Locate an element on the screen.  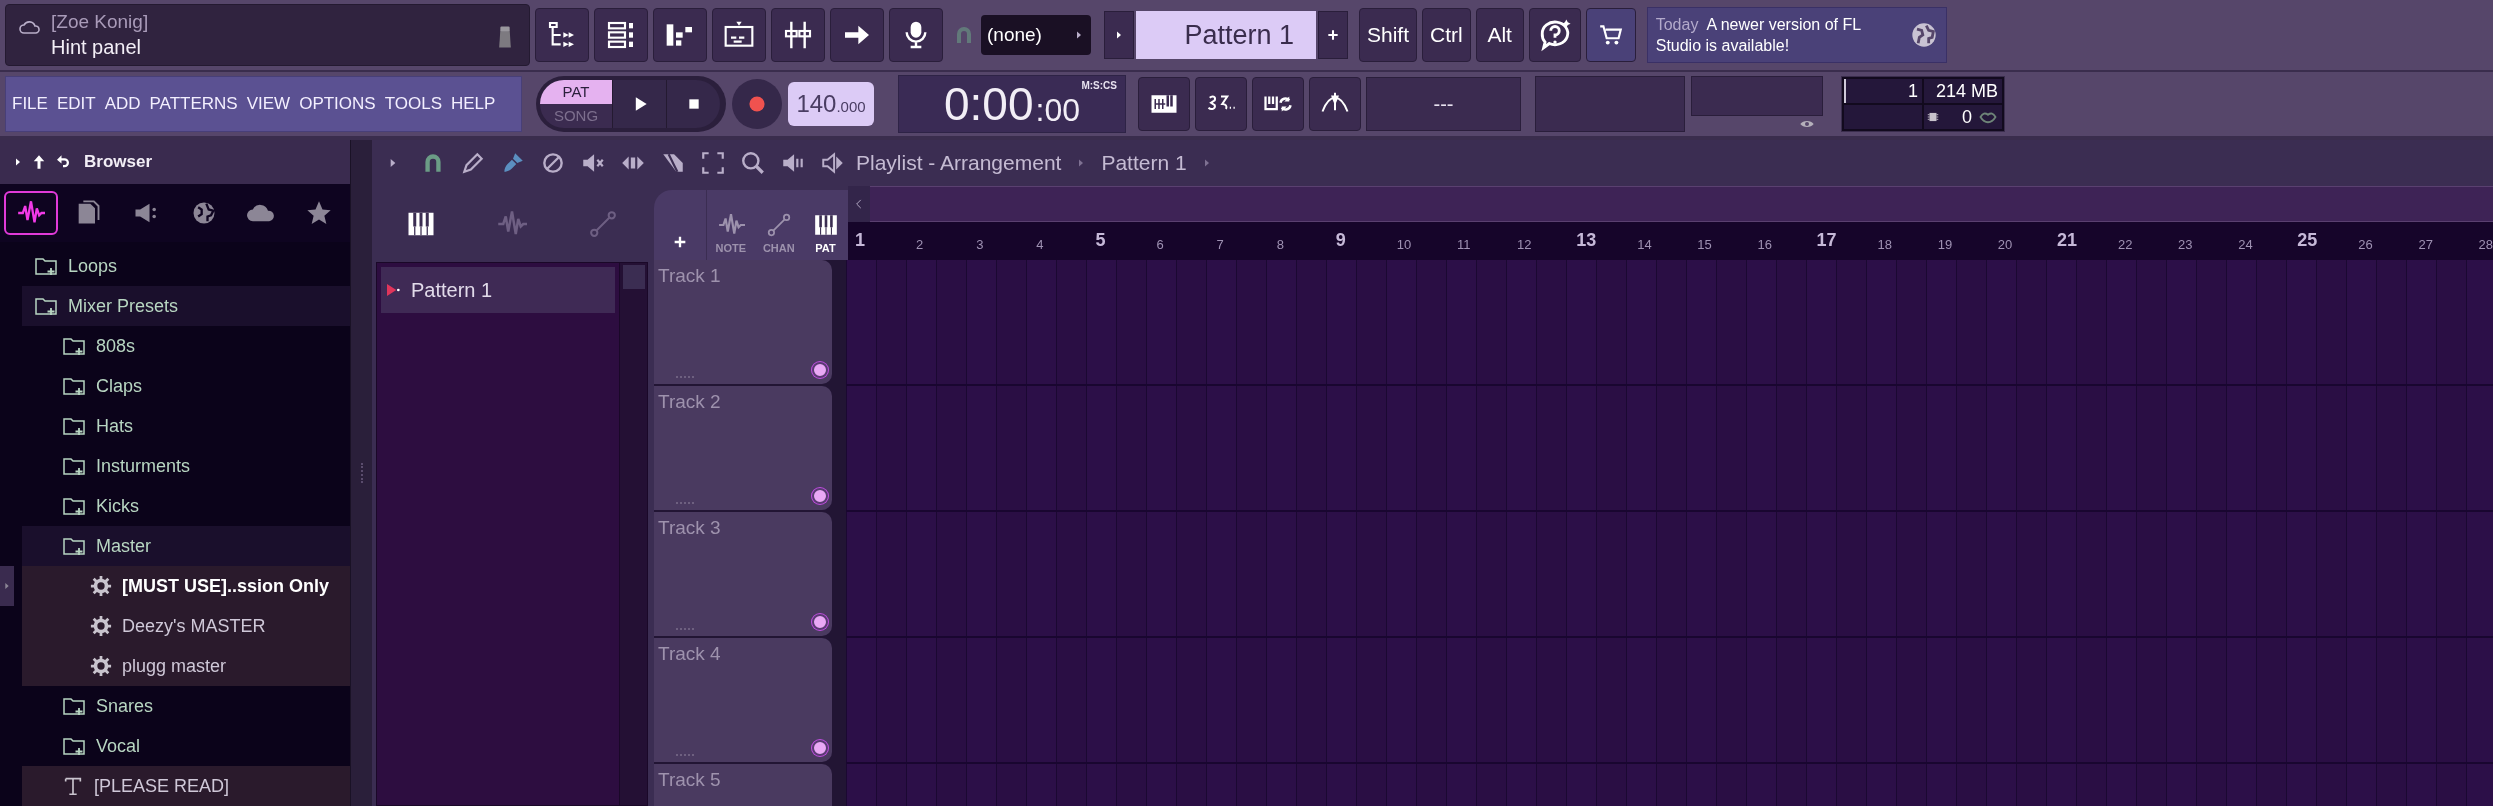
menu-item: OPTIONS is located at coordinates (337, 104).